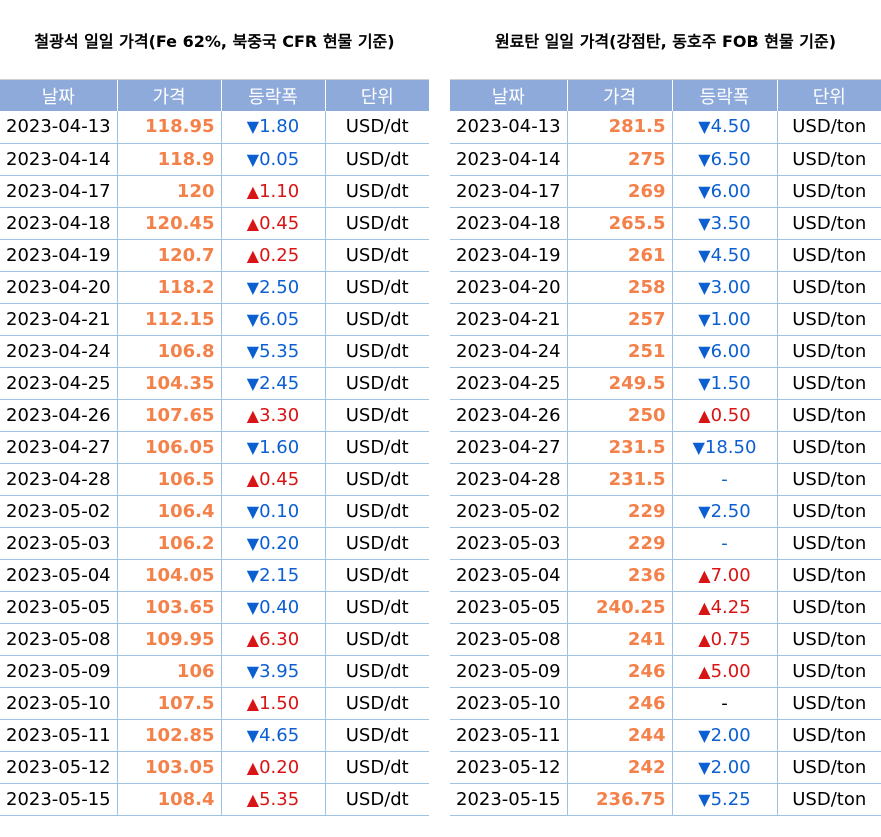  What do you see at coordinates (665, 639) in the screenshot?
I see `table-row: 2023-05-08 241 ▲0.75 USD/ton` at bounding box center [665, 639].